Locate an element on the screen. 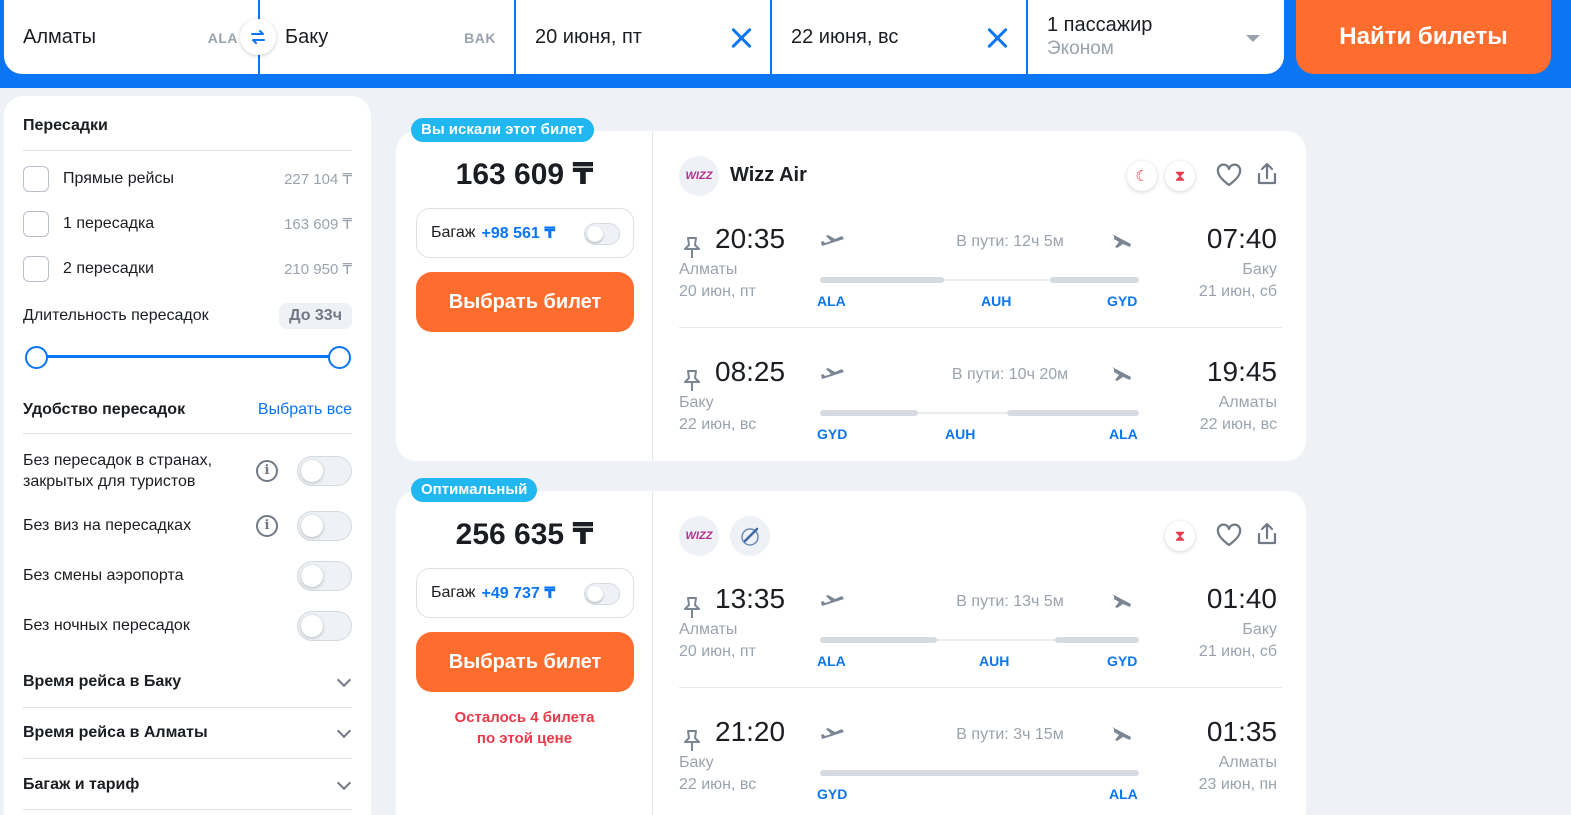 This screenshot has height=815, width=1571. swap-arrows-icon is located at coordinates (258, 37).